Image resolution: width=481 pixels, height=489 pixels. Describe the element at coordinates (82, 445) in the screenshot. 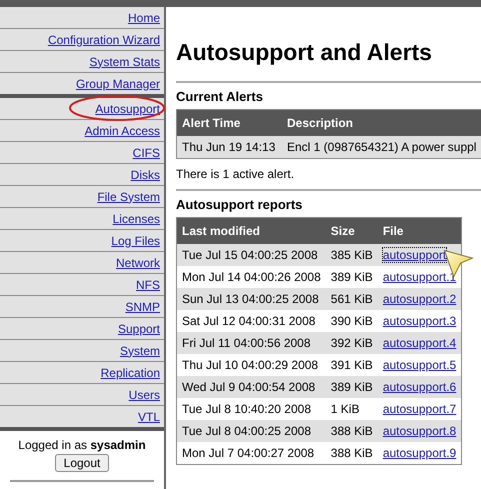

I see `login-status: Logged in as sysadmin` at that location.